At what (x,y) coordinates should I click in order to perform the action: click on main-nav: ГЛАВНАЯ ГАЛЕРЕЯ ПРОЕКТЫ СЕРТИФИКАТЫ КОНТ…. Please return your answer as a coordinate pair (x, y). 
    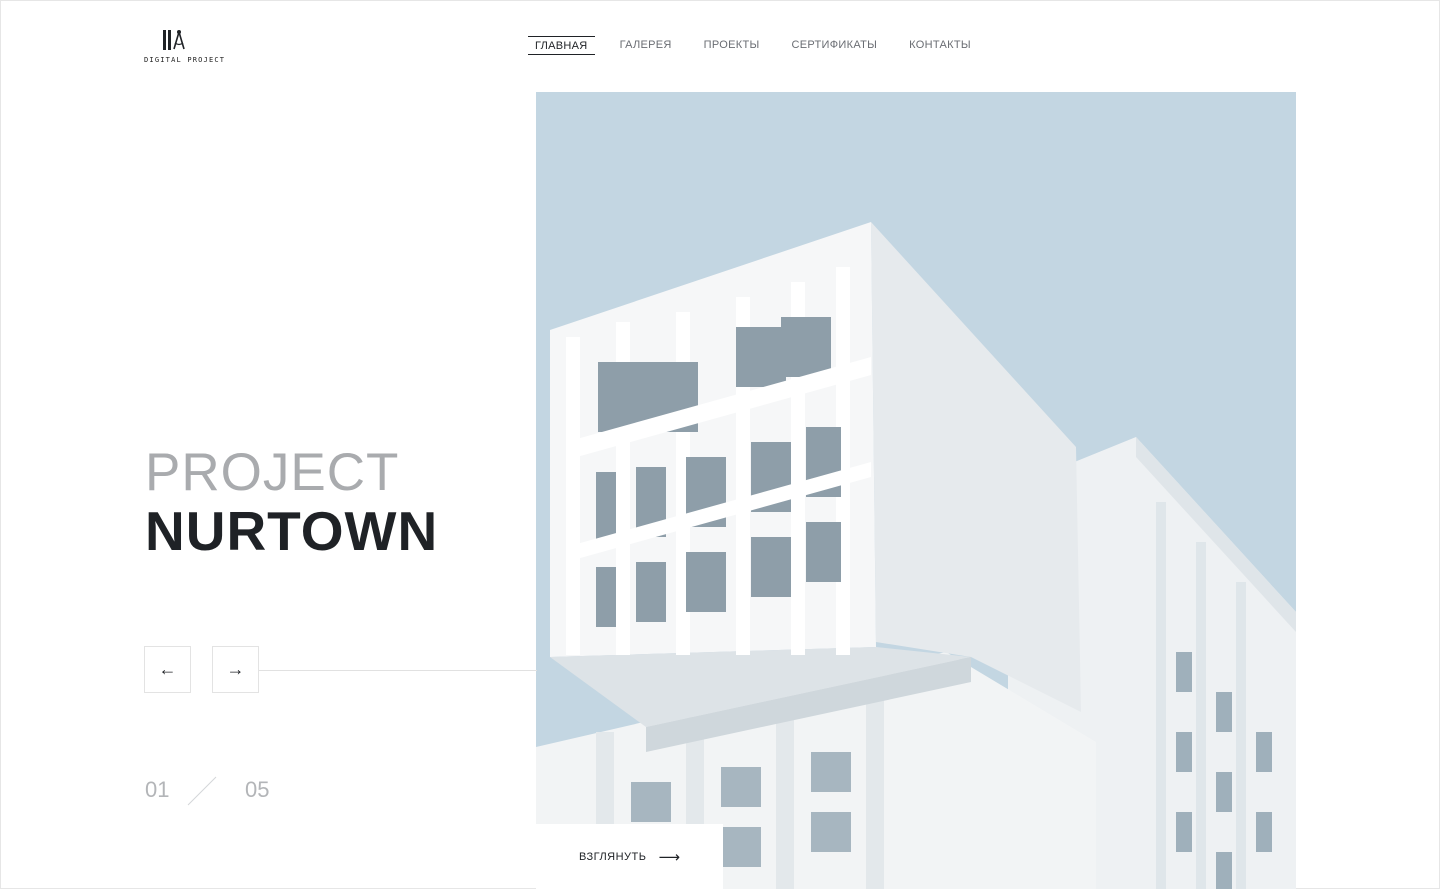
    Looking at the image, I should click on (762, 45).